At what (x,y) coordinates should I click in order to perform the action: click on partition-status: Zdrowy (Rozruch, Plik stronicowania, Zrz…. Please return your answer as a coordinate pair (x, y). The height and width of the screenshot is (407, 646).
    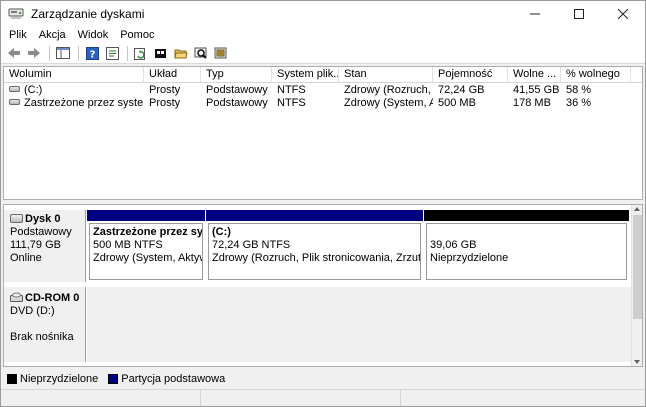
    Looking at the image, I should click on (316, 258).